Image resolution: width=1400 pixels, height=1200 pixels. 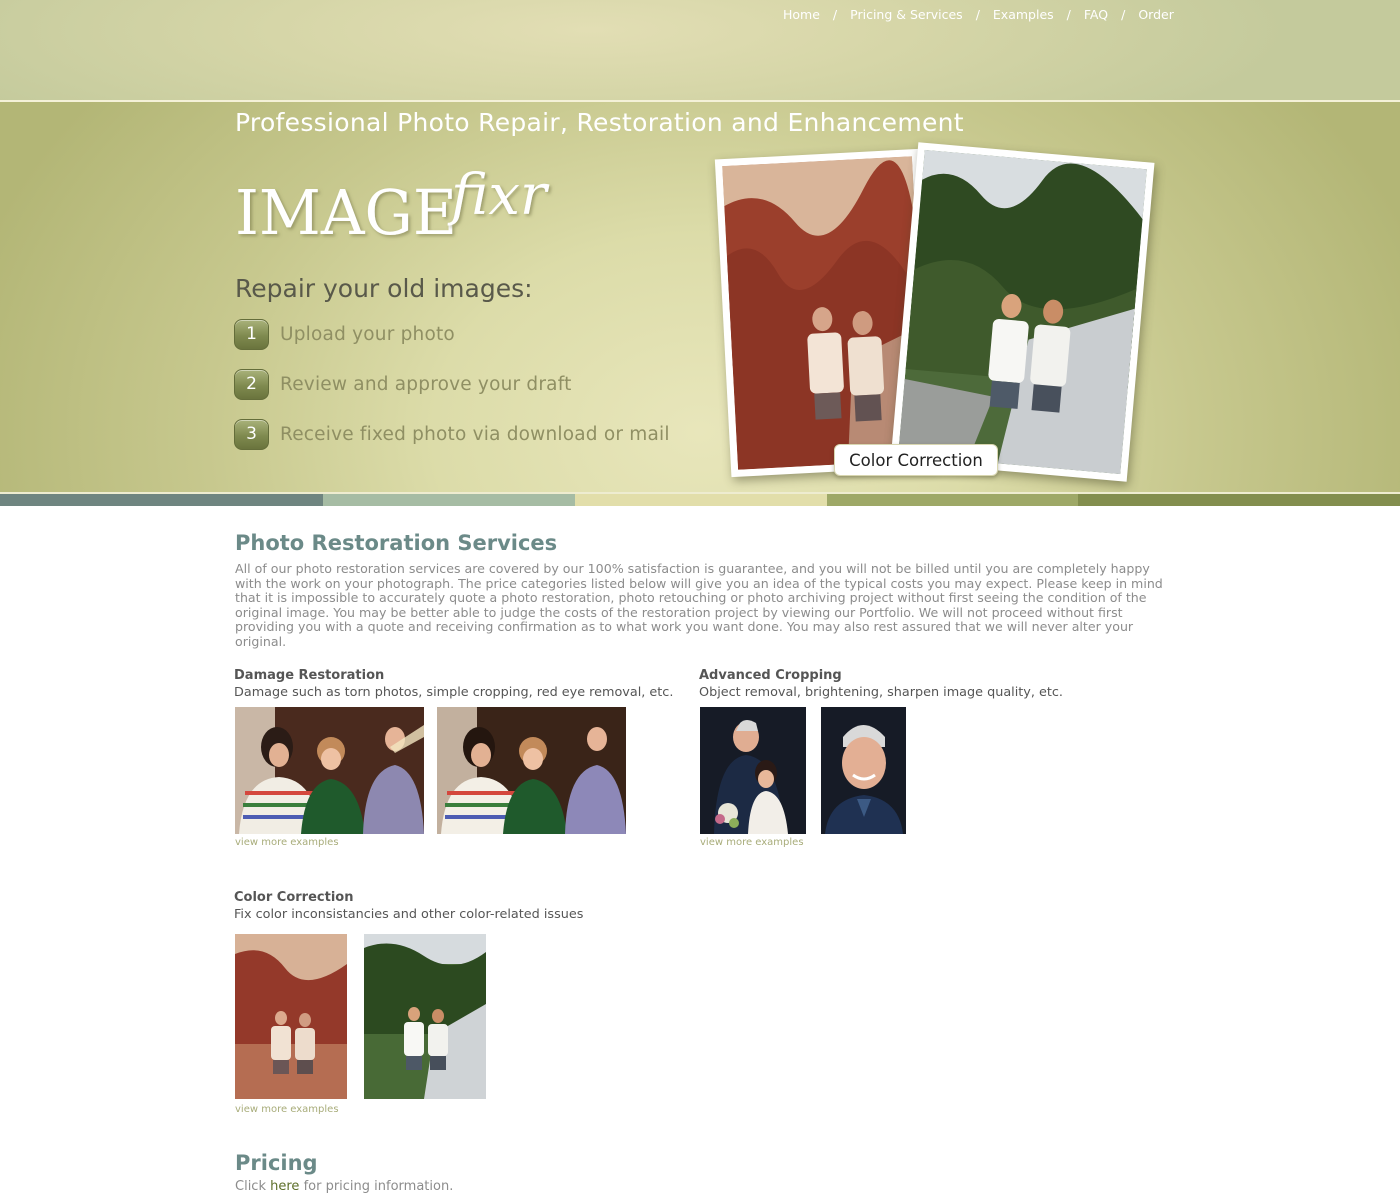 What do you see at coordinates (378, 1186) in the screenshot?
I see `pricing-text-after: for pricing information.` at bounding box center [378, 1186].